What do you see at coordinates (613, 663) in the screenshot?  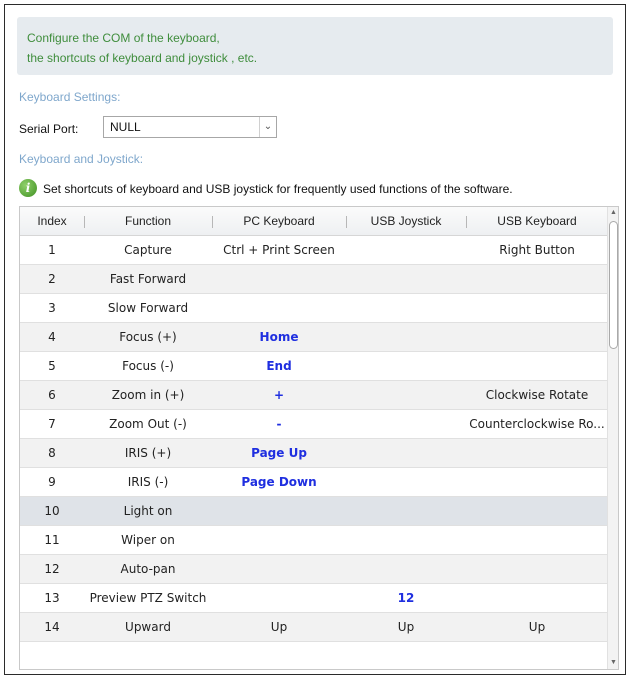 I see `scroll-down-icon: ▼` at bounding box center [613, 663].